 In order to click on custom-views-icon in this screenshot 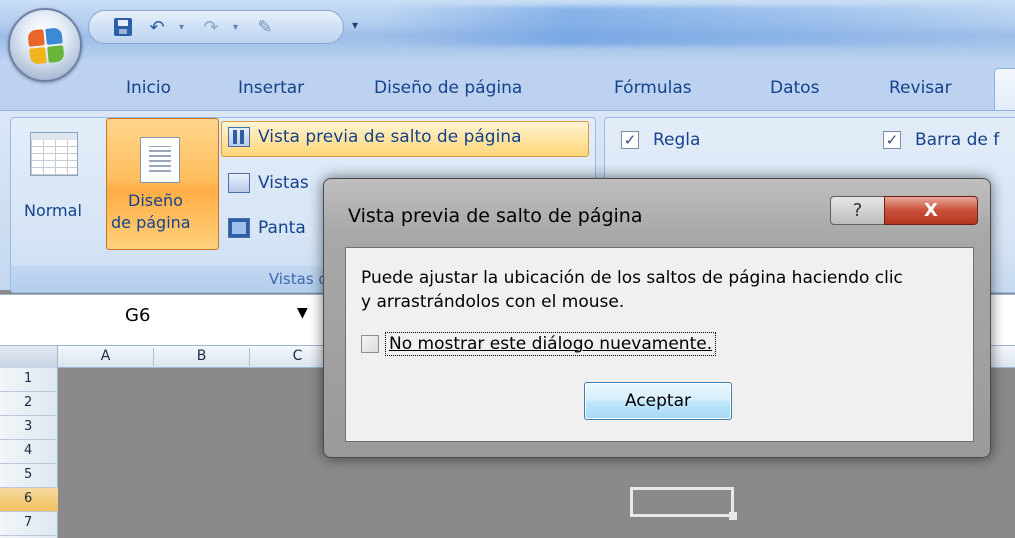, I will do `click(239, 183)`.